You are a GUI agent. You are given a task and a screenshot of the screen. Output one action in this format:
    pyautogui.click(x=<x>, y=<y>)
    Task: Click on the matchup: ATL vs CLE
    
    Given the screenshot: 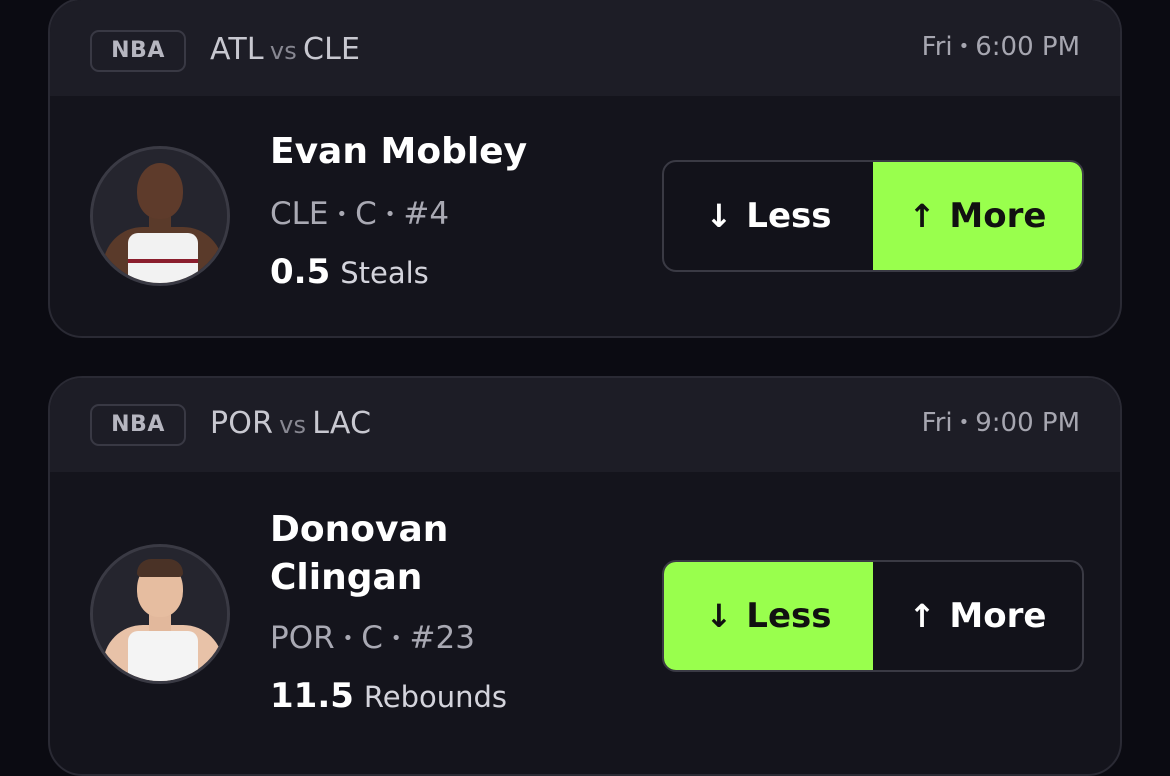 What is the action you would take?
    pyautogui.click(x=285, y=49)
    